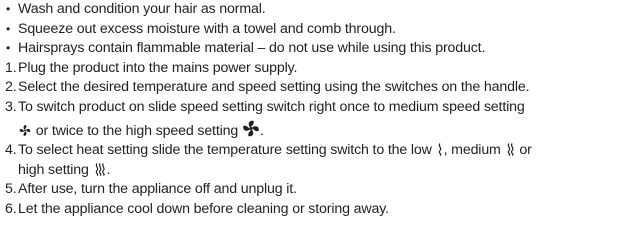 Image resolution: width=636 pixels, height=245 pixels. I want to click on step-number: 4., so click(11, 150).